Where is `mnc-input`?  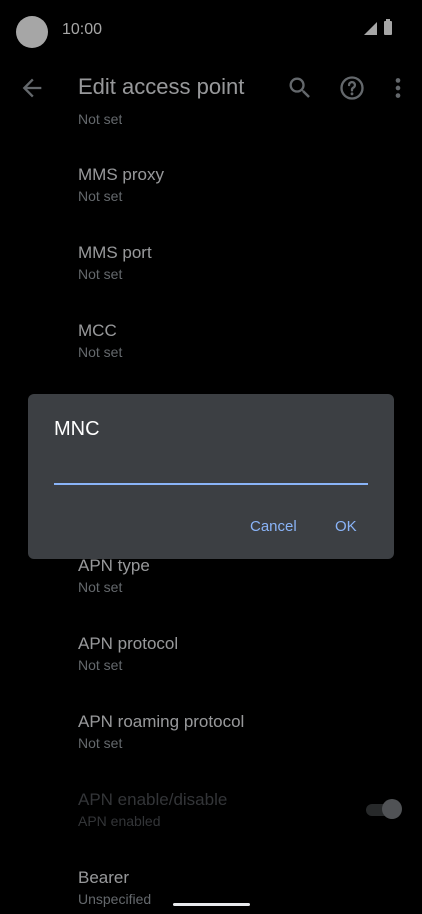 mnc-input is located at coordinates (213, 468).